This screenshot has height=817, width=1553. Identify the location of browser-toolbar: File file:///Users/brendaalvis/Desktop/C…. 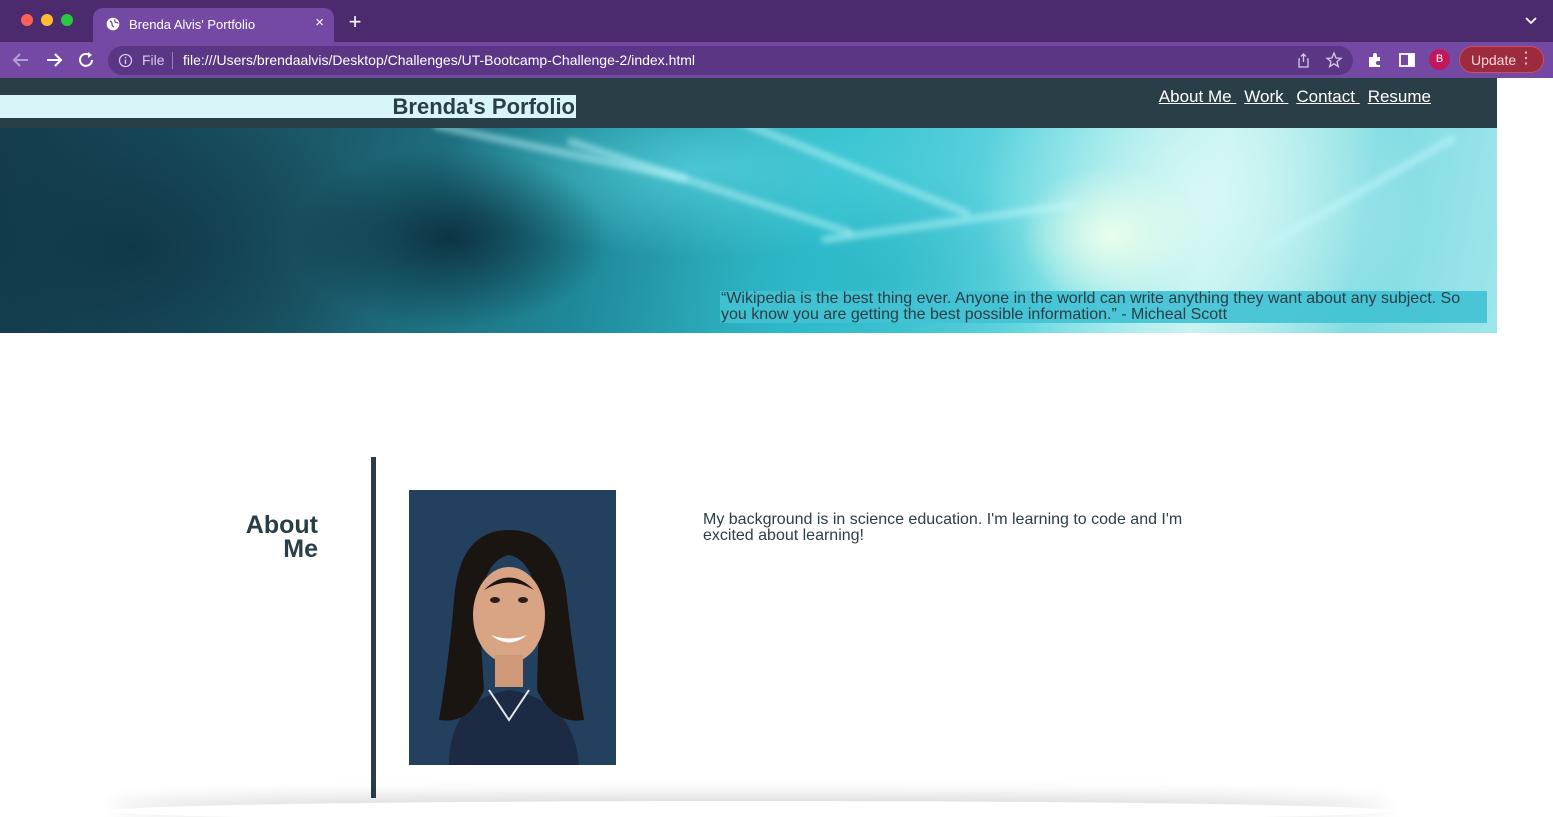
(776, 60).